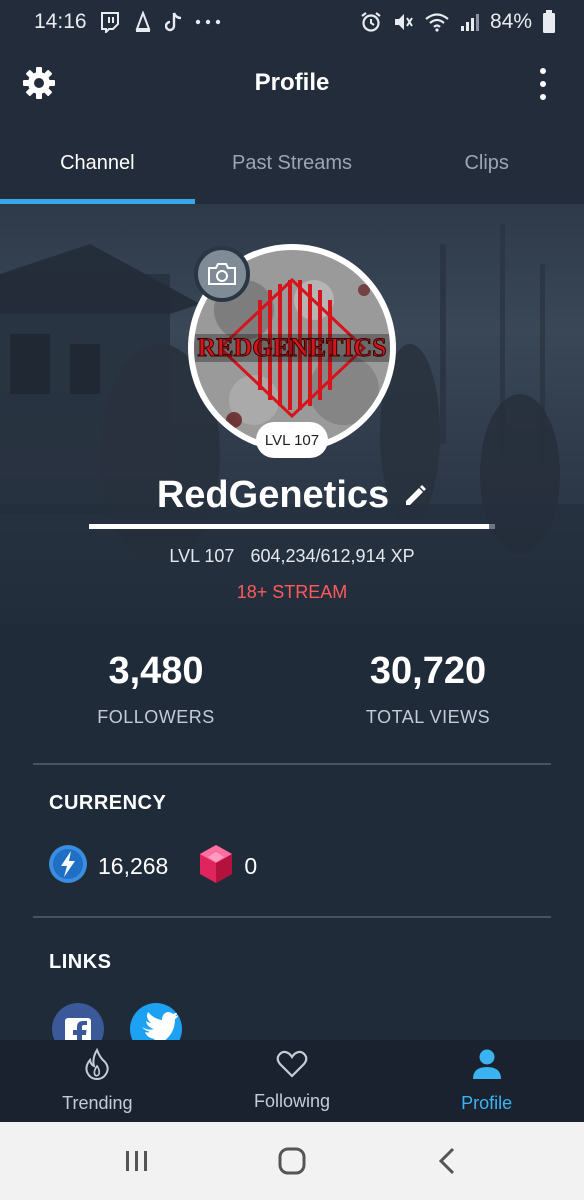 The image size is (584, 1200). Describe the element at coordinates (428, 717) in the screenshot. I see `total-views-label: TOTAL VIEWS` at that location.